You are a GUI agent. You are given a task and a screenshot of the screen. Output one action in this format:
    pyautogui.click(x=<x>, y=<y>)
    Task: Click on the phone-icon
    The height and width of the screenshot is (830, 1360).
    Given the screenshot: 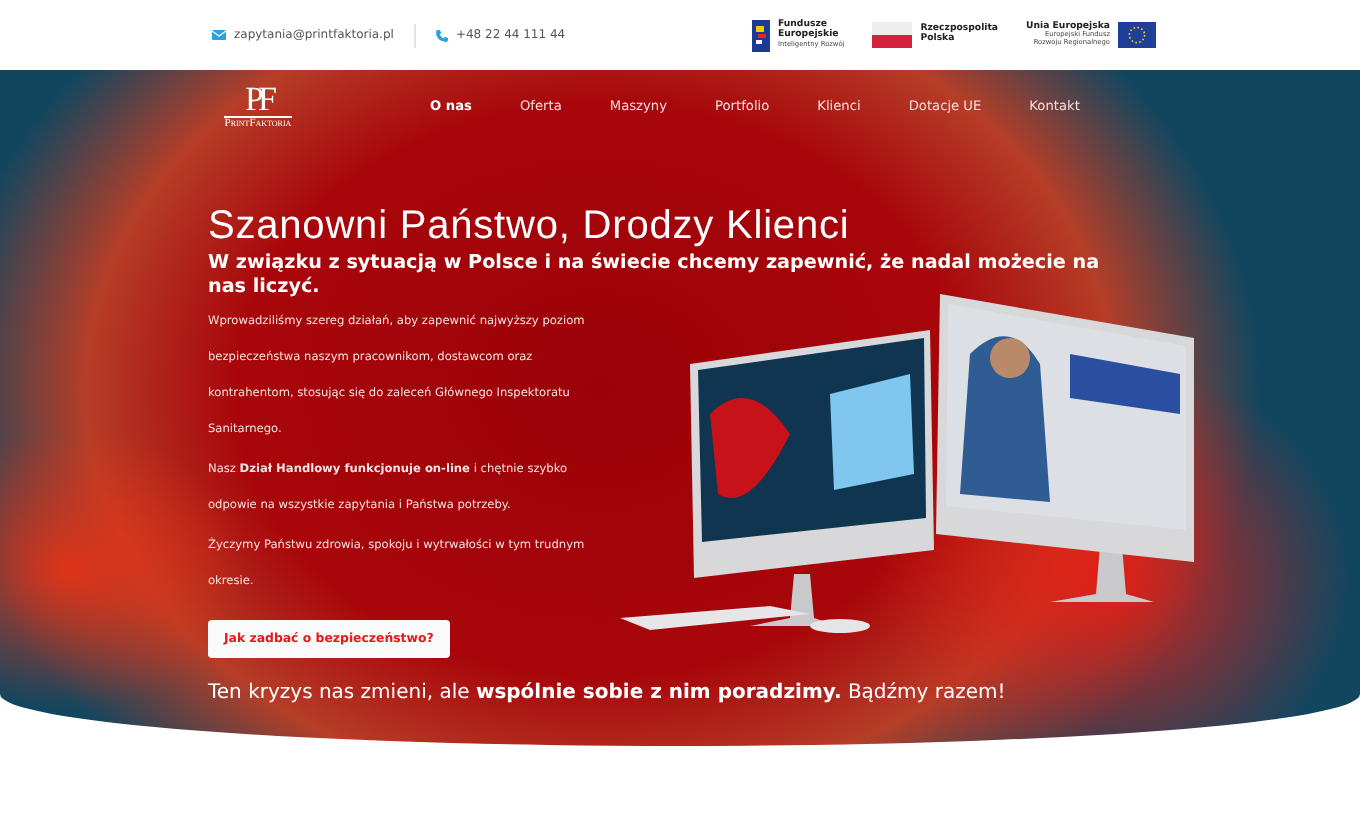 What is the action you would take?
    pyautogui.click(x=441, y=35)
    